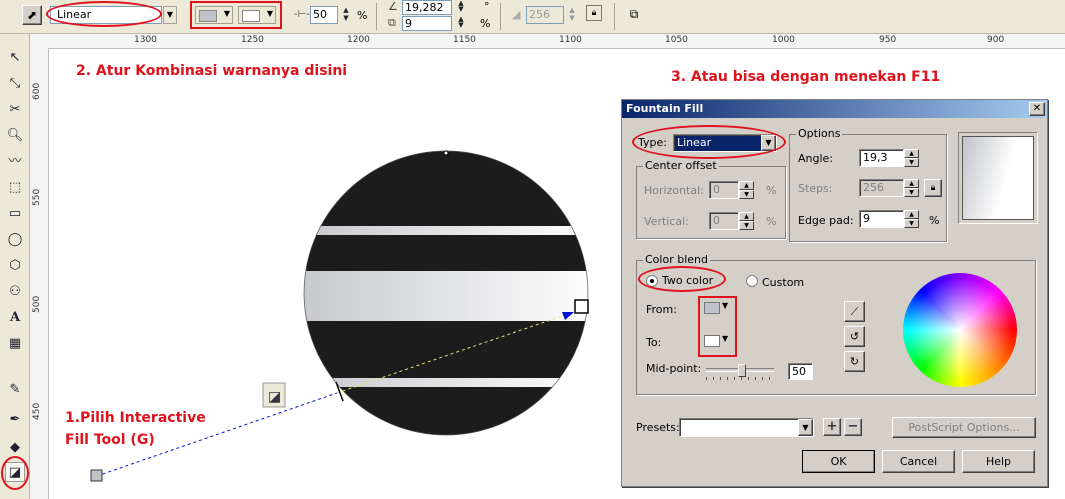  Describe the element at coordinates (15, 292) in the screenshot. I see `basic-shapes-icon: ⚇` at that location.